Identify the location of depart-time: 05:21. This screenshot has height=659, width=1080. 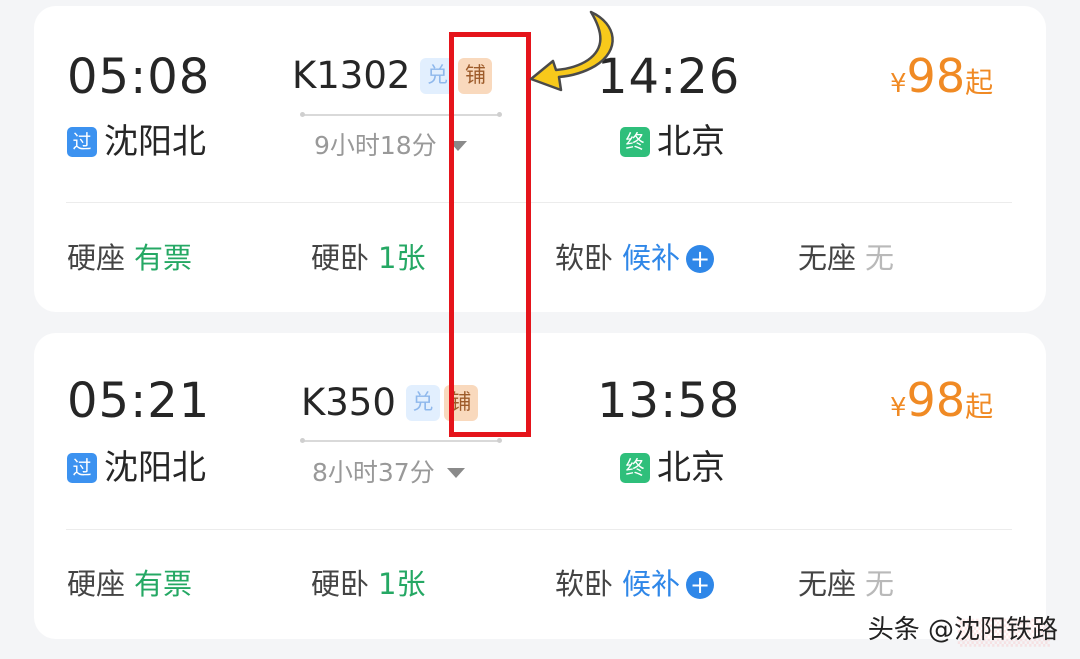
(139, 401).